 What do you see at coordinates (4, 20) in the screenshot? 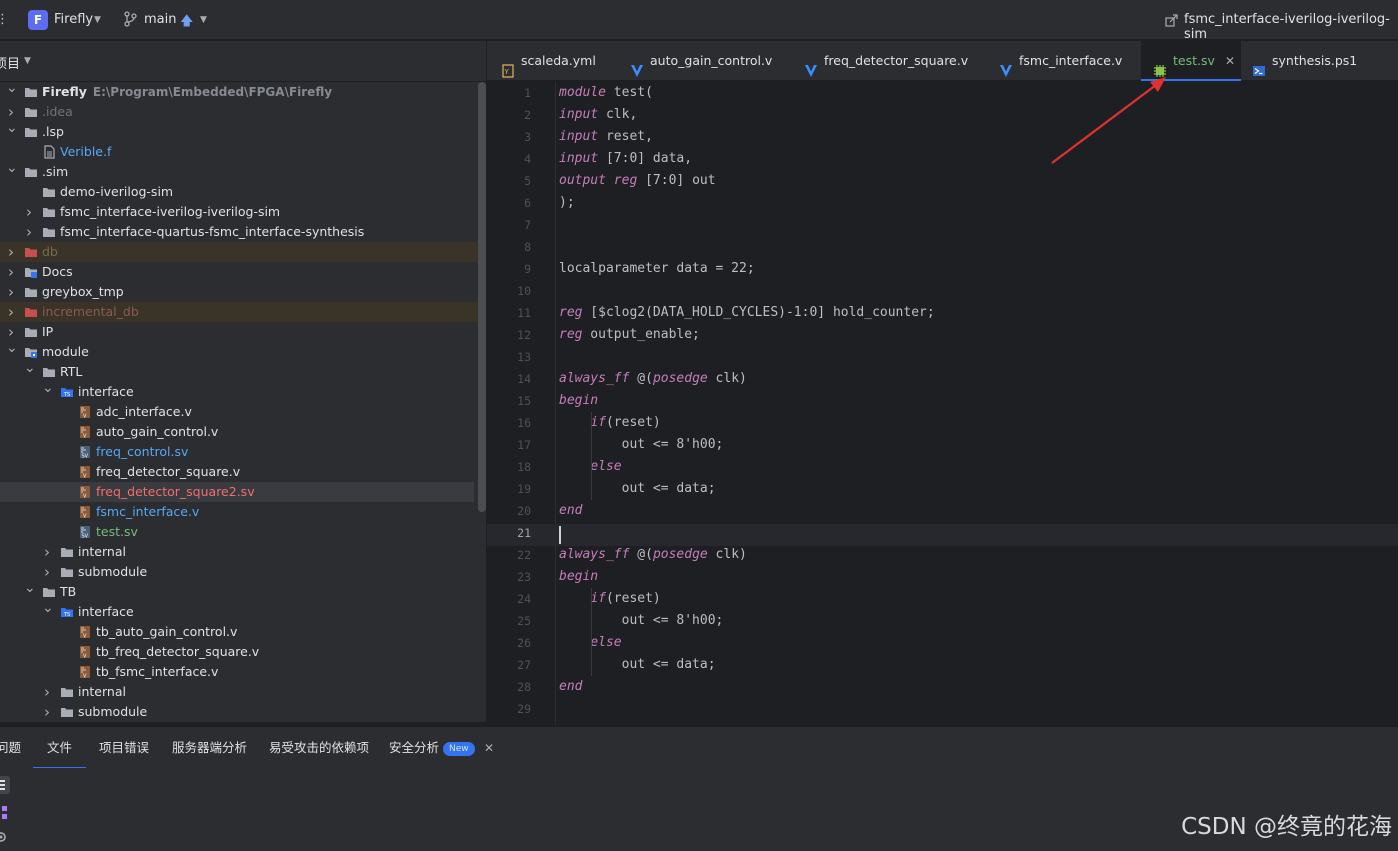
I see `main-menu-icon: ⋮` at bounding box center [4, 20].